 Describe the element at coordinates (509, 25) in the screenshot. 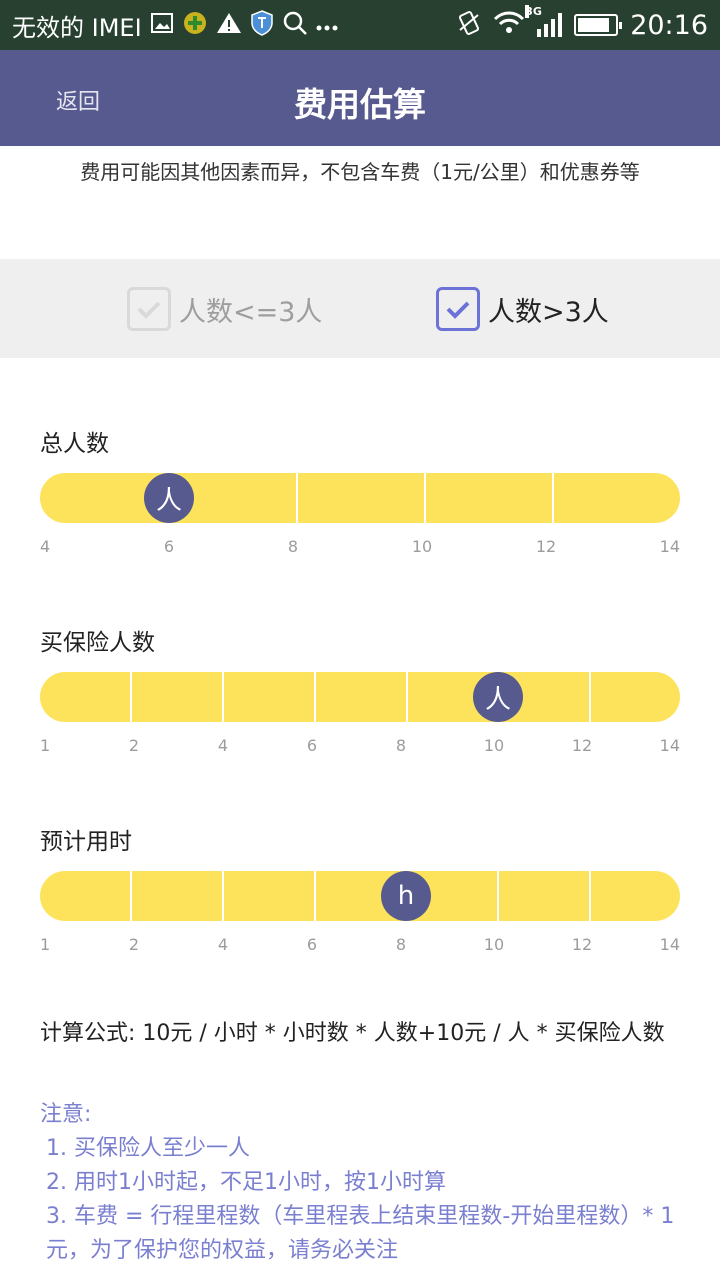

I see `wifi-icon` at that location.